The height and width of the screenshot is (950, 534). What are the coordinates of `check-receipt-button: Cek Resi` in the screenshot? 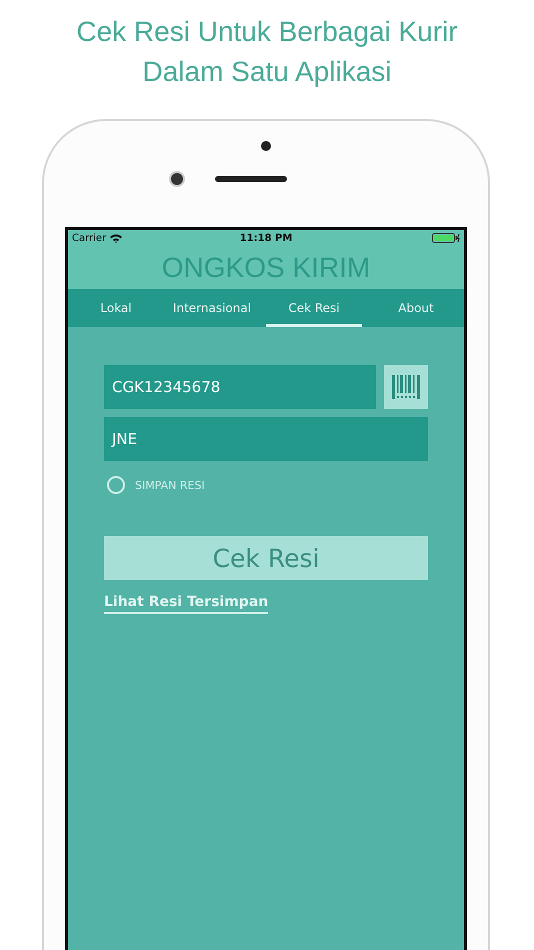 It's located at (266, 558).